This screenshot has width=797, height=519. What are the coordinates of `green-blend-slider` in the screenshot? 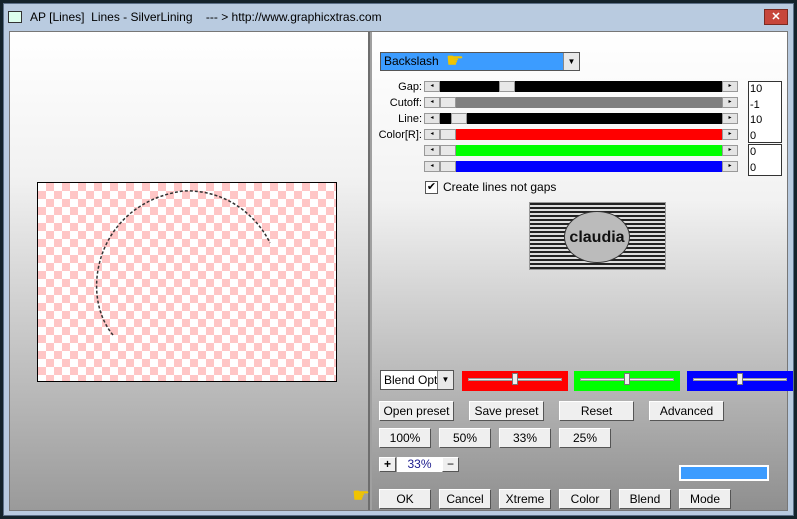 It's located at (627, 381).